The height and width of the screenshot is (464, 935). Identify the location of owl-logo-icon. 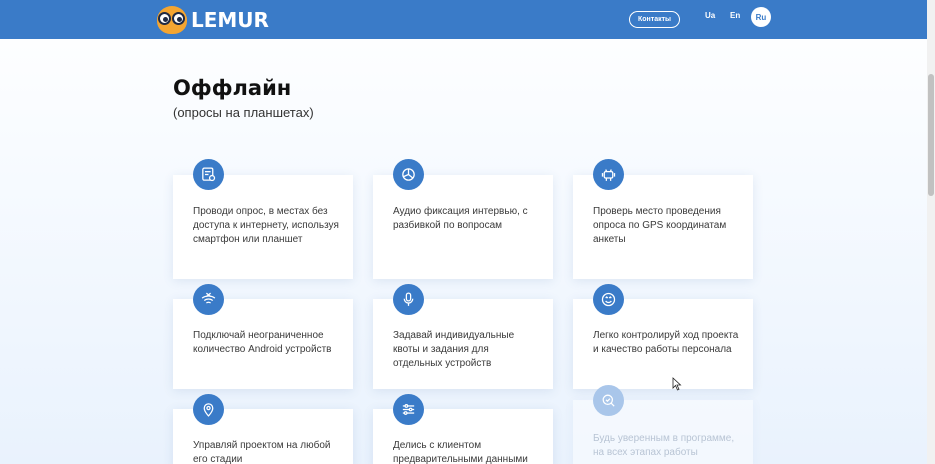
(172, 20).